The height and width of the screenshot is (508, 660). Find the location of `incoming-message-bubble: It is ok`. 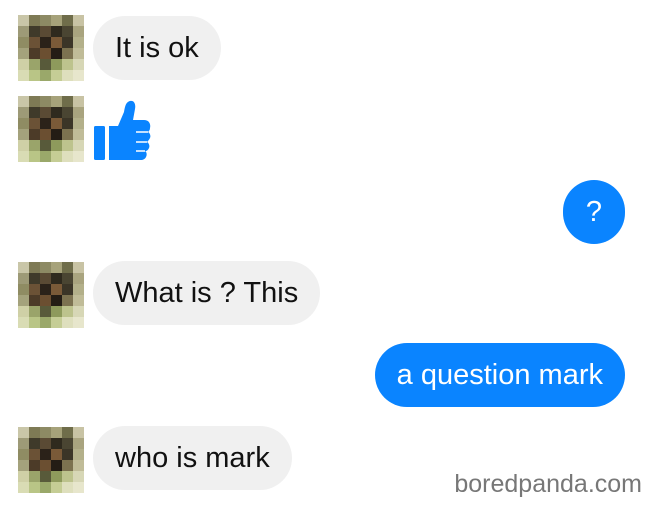

incoming-message-bubble: It is ok is located at coordinates (157, 48).